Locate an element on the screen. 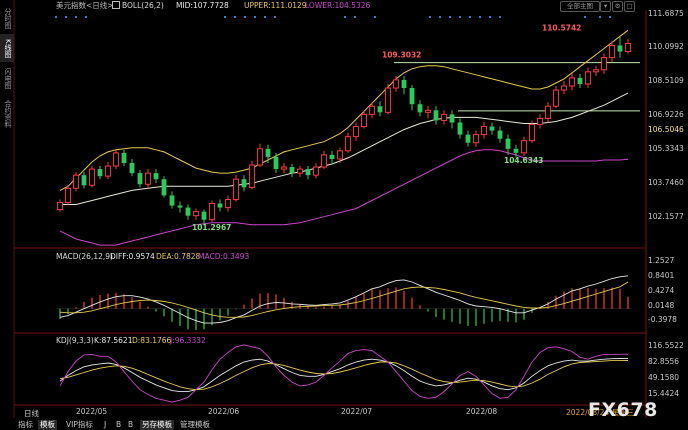  macd-y-tick: 1.2527 is located at coordinates (661, 260).